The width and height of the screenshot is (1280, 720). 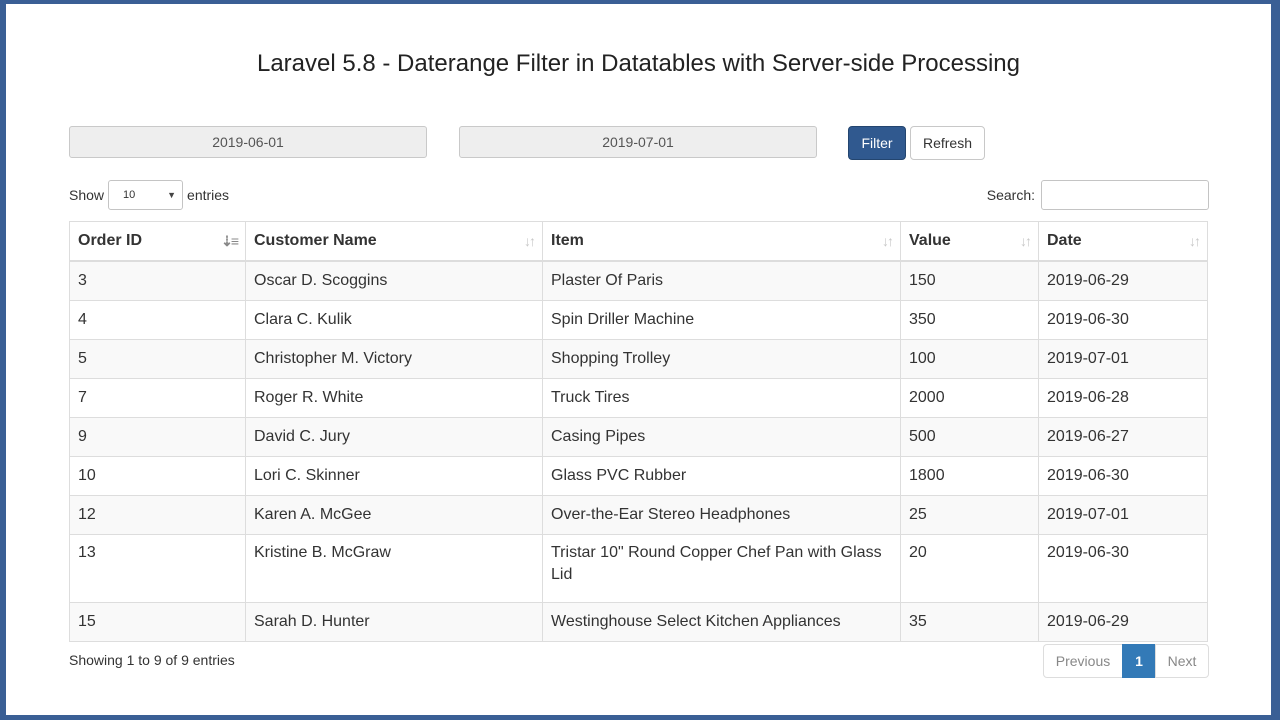 What do you see at coordinates (721, 280) in the screenshot?
I see `cell-item: Plaster Of Paris` at bounding box center [721, 280].